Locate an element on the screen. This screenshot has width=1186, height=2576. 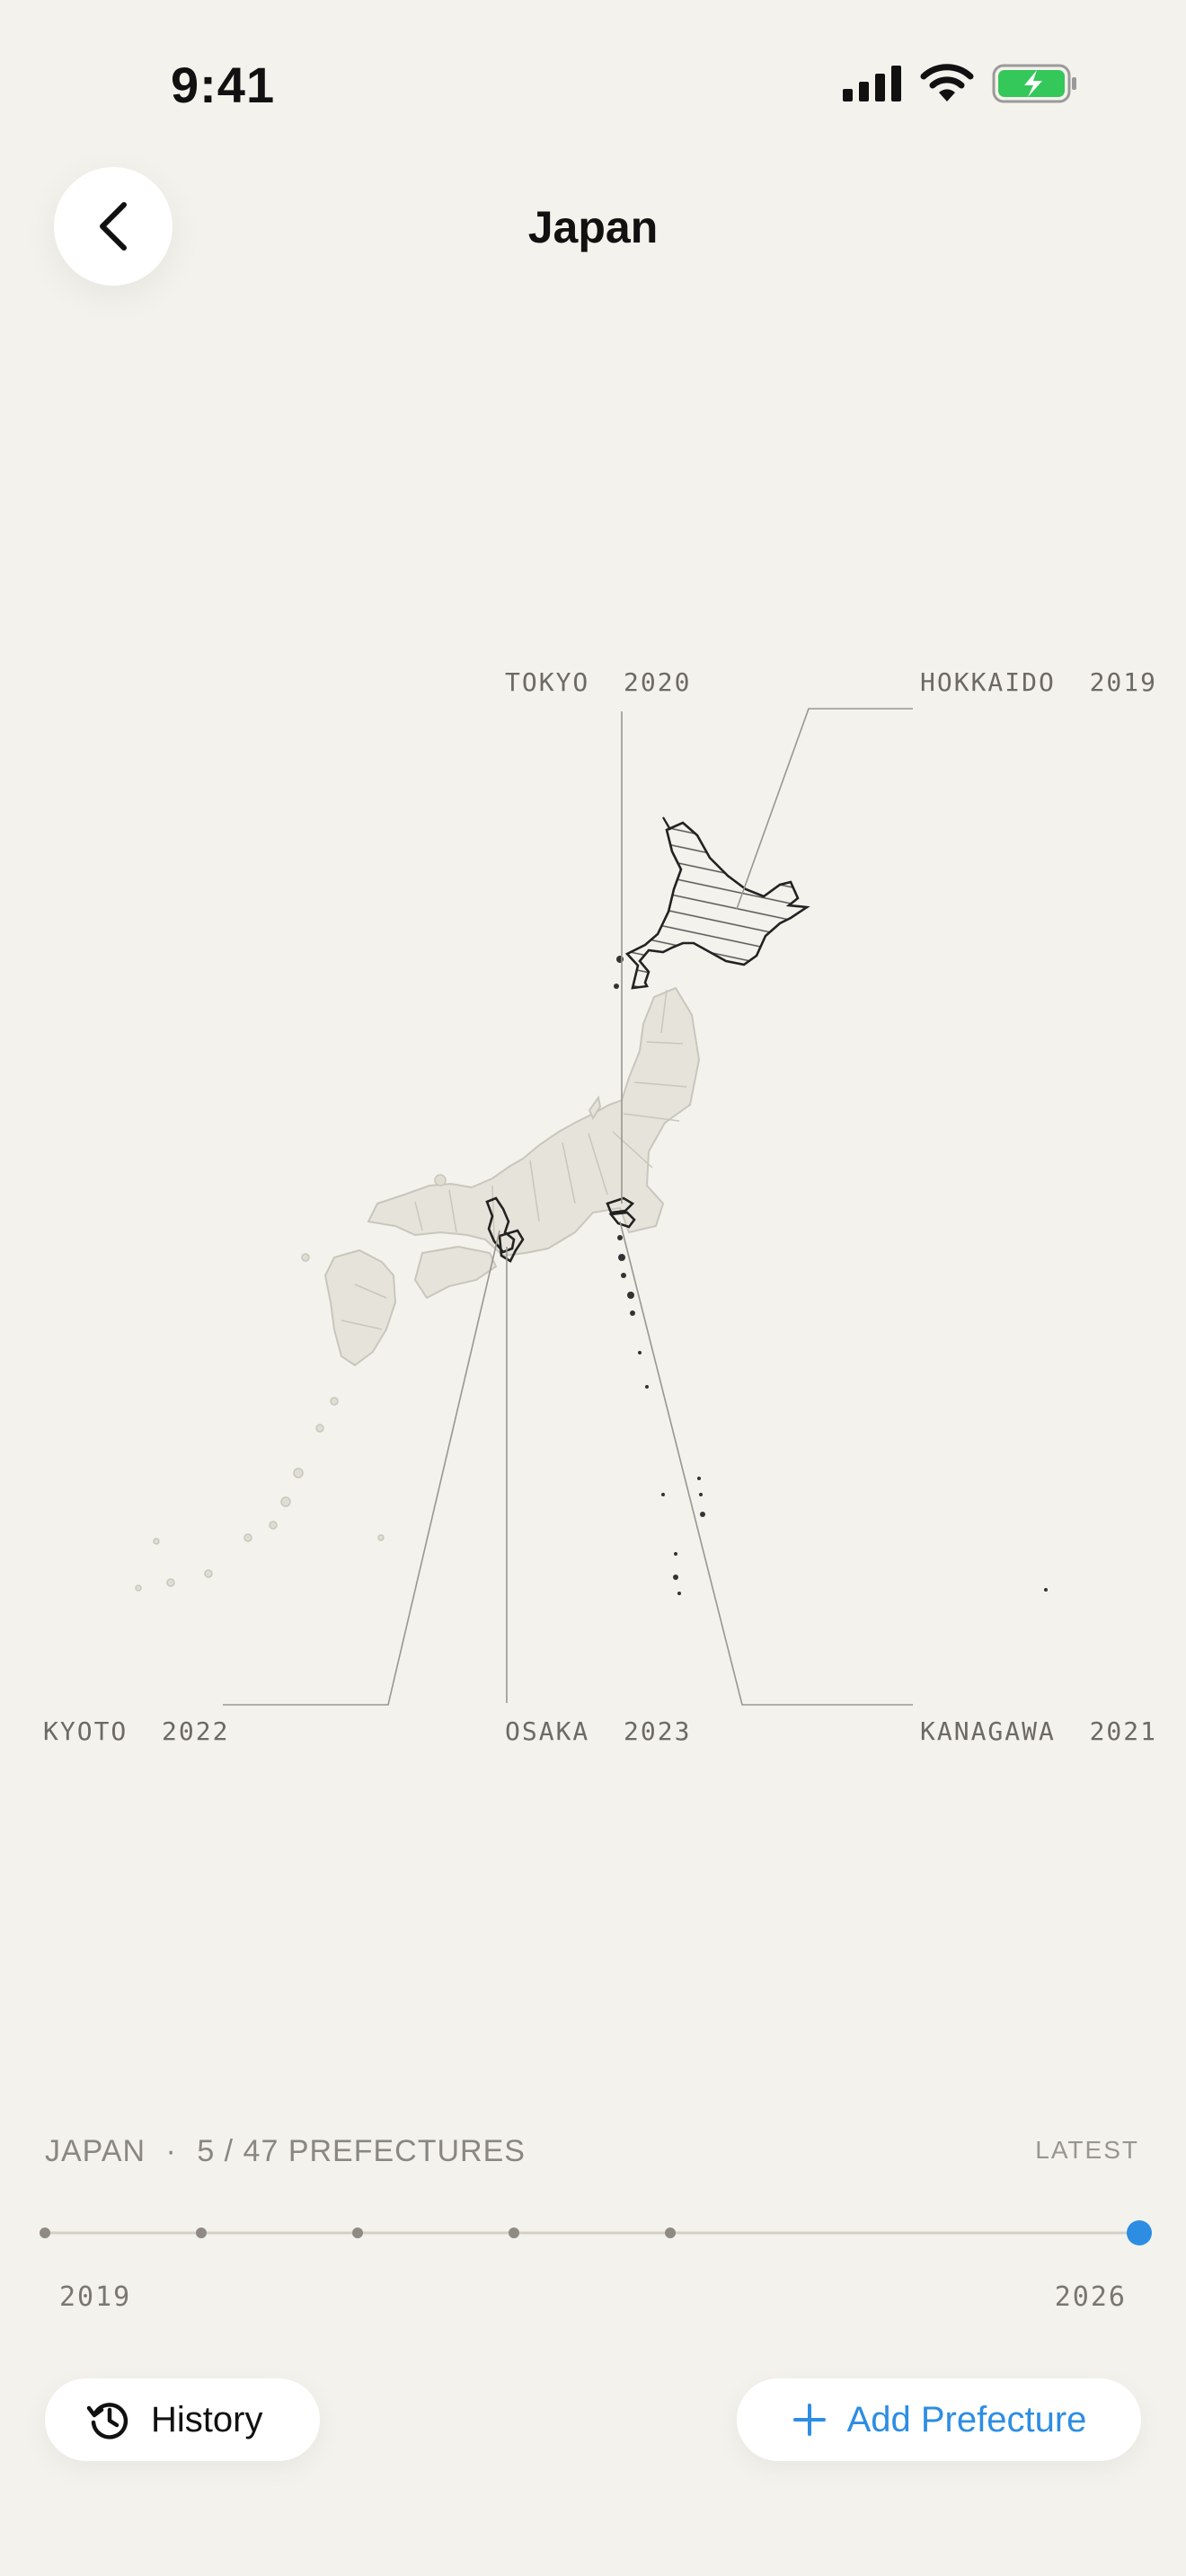
kyushu-region is located at coordinates (360, 1307).